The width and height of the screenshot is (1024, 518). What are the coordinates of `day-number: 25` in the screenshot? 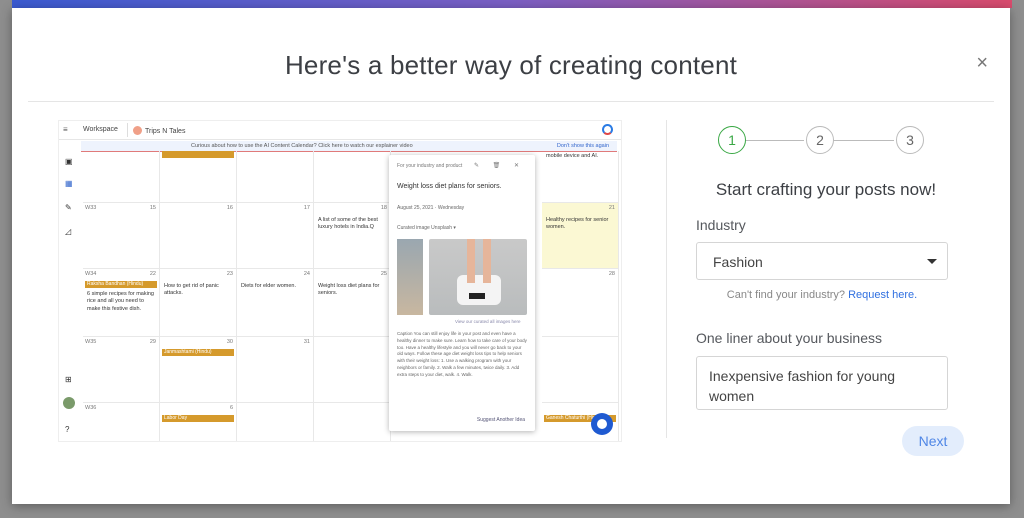 It's located at (383, 274).